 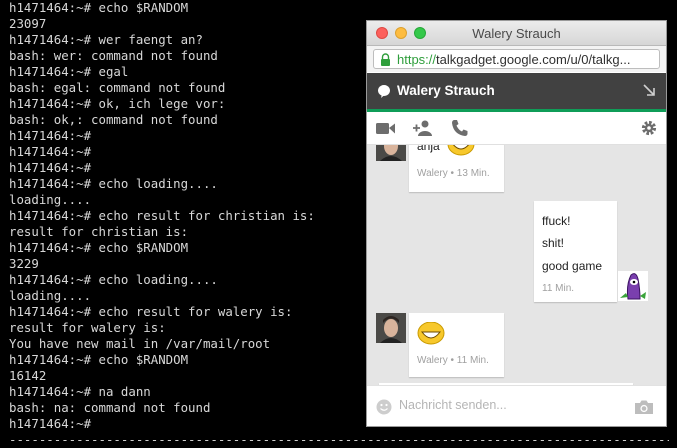 What do you see at coordinates (572, 266) in the screenshot?
I see `message-text: good game` at bounding box center [572, 266].